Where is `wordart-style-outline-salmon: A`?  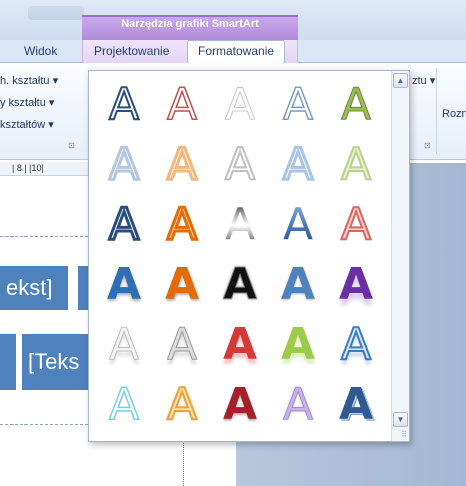
wordart-style-outline-salmon: A is located at coordinates (356, 225).